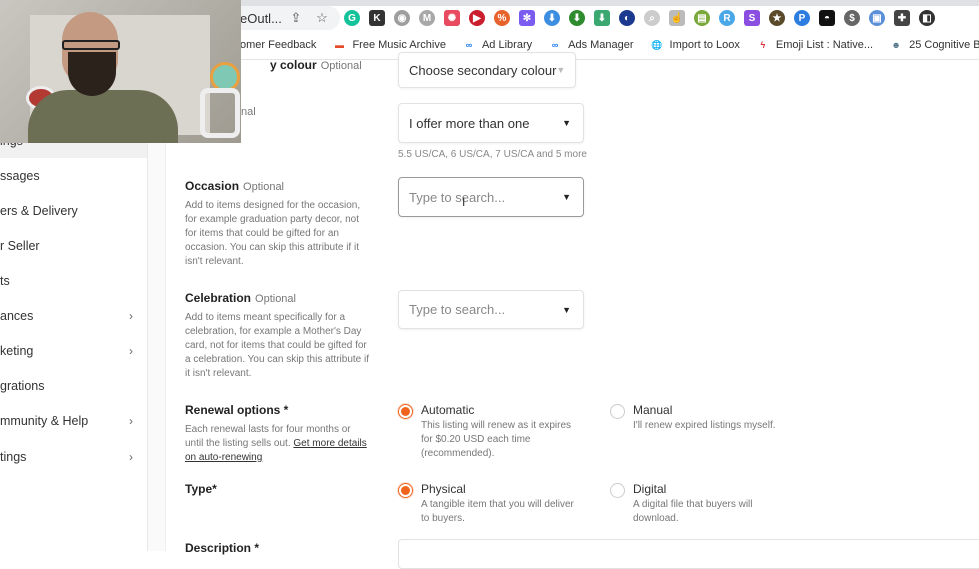 The width and height of the screenshot is (979, 569). Describe the element at coordinates (602, 18) in the screenshot. I see `folder-download-icon: ⬇` at that location.